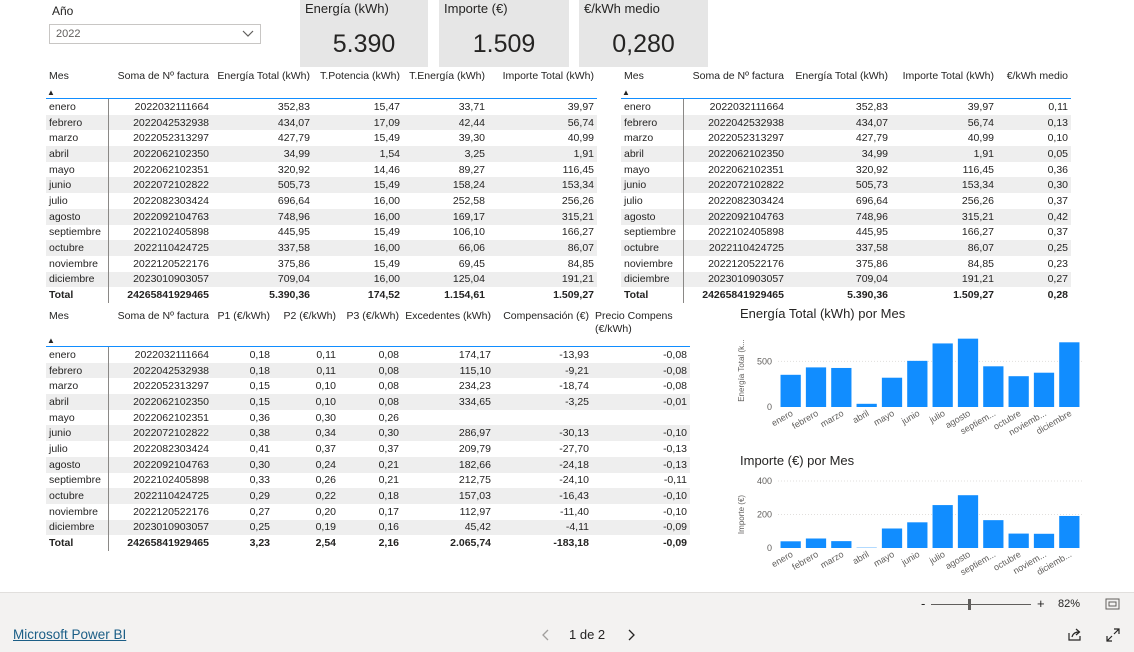  I want to click on table-row: noviembre 2022120522176 375,86 84,85 0,23, so click(846, 263).